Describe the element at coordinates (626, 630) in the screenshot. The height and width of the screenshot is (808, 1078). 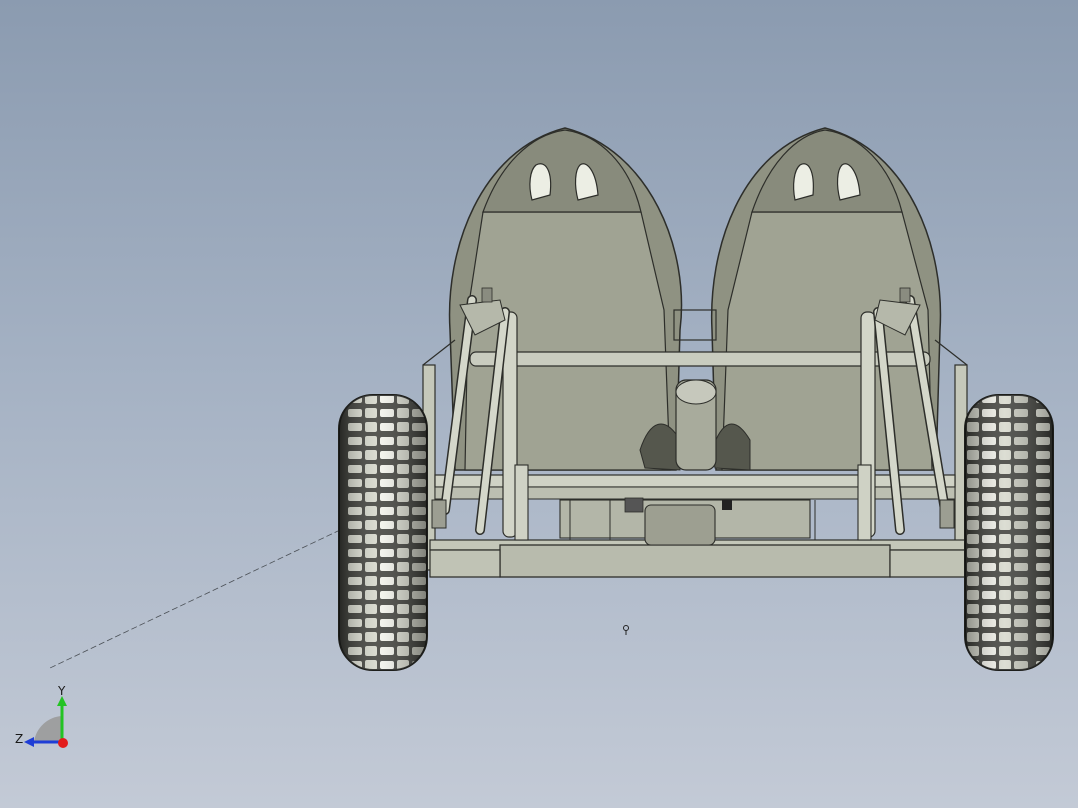
I see `origin-point-marker` at that location.